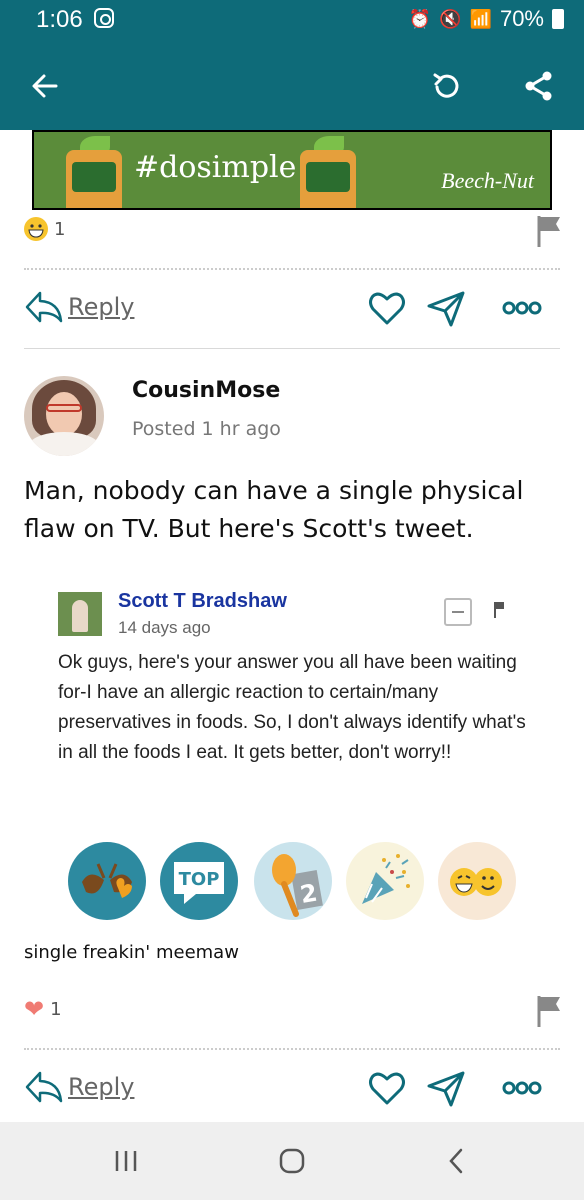 The image size is (584, 1200). I want to click on status-time: 1:06, so click(59, 19).